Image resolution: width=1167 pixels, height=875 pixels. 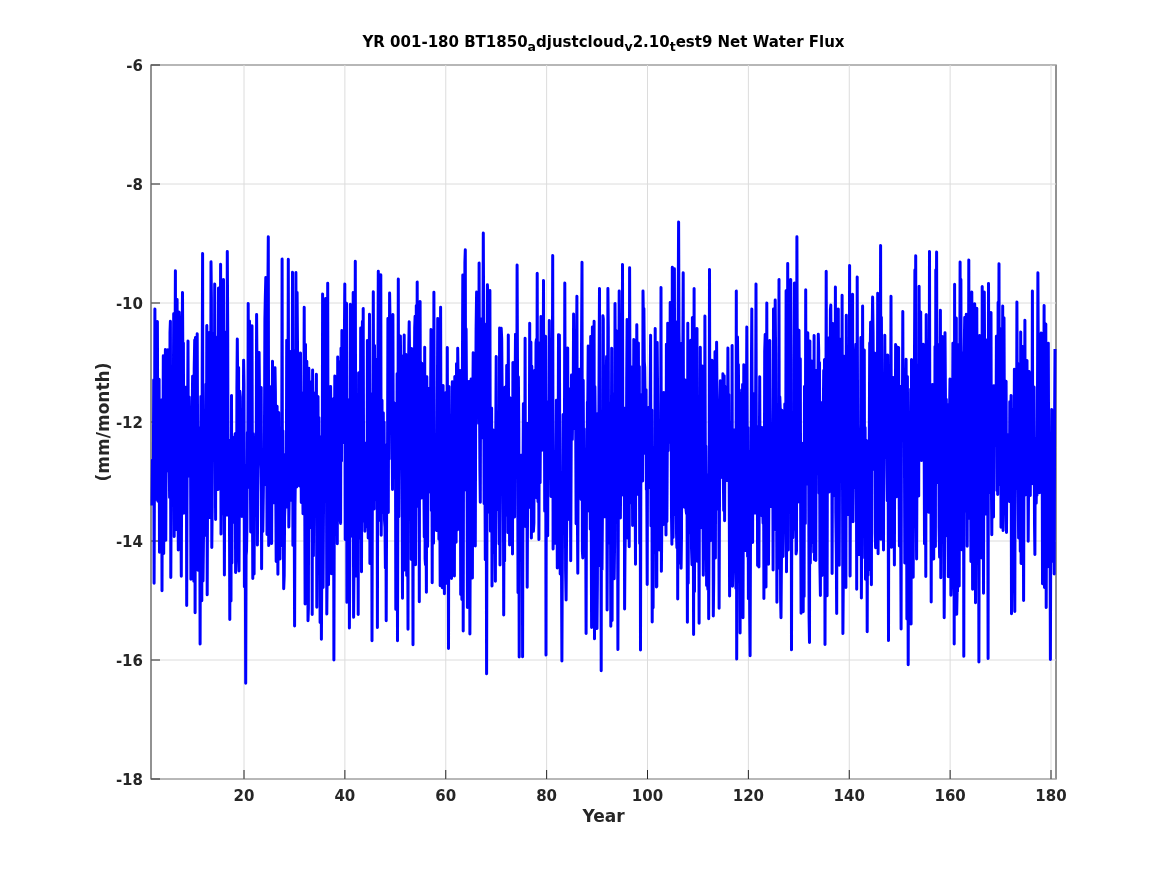 I want to click on axis-tick-label: 40, so click(x=345, y=796).